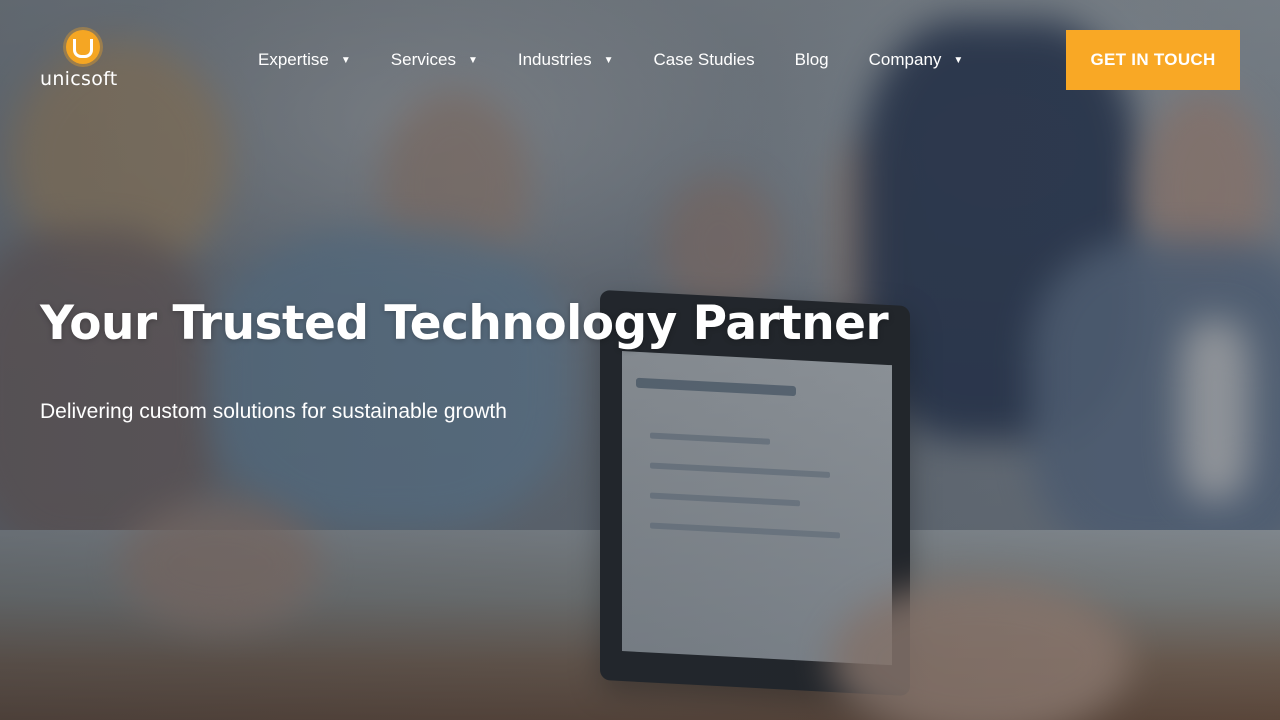 This screenshot has width=1280, height=720. I want to click on nav-item-services: Services ▼, so click(434, 60).